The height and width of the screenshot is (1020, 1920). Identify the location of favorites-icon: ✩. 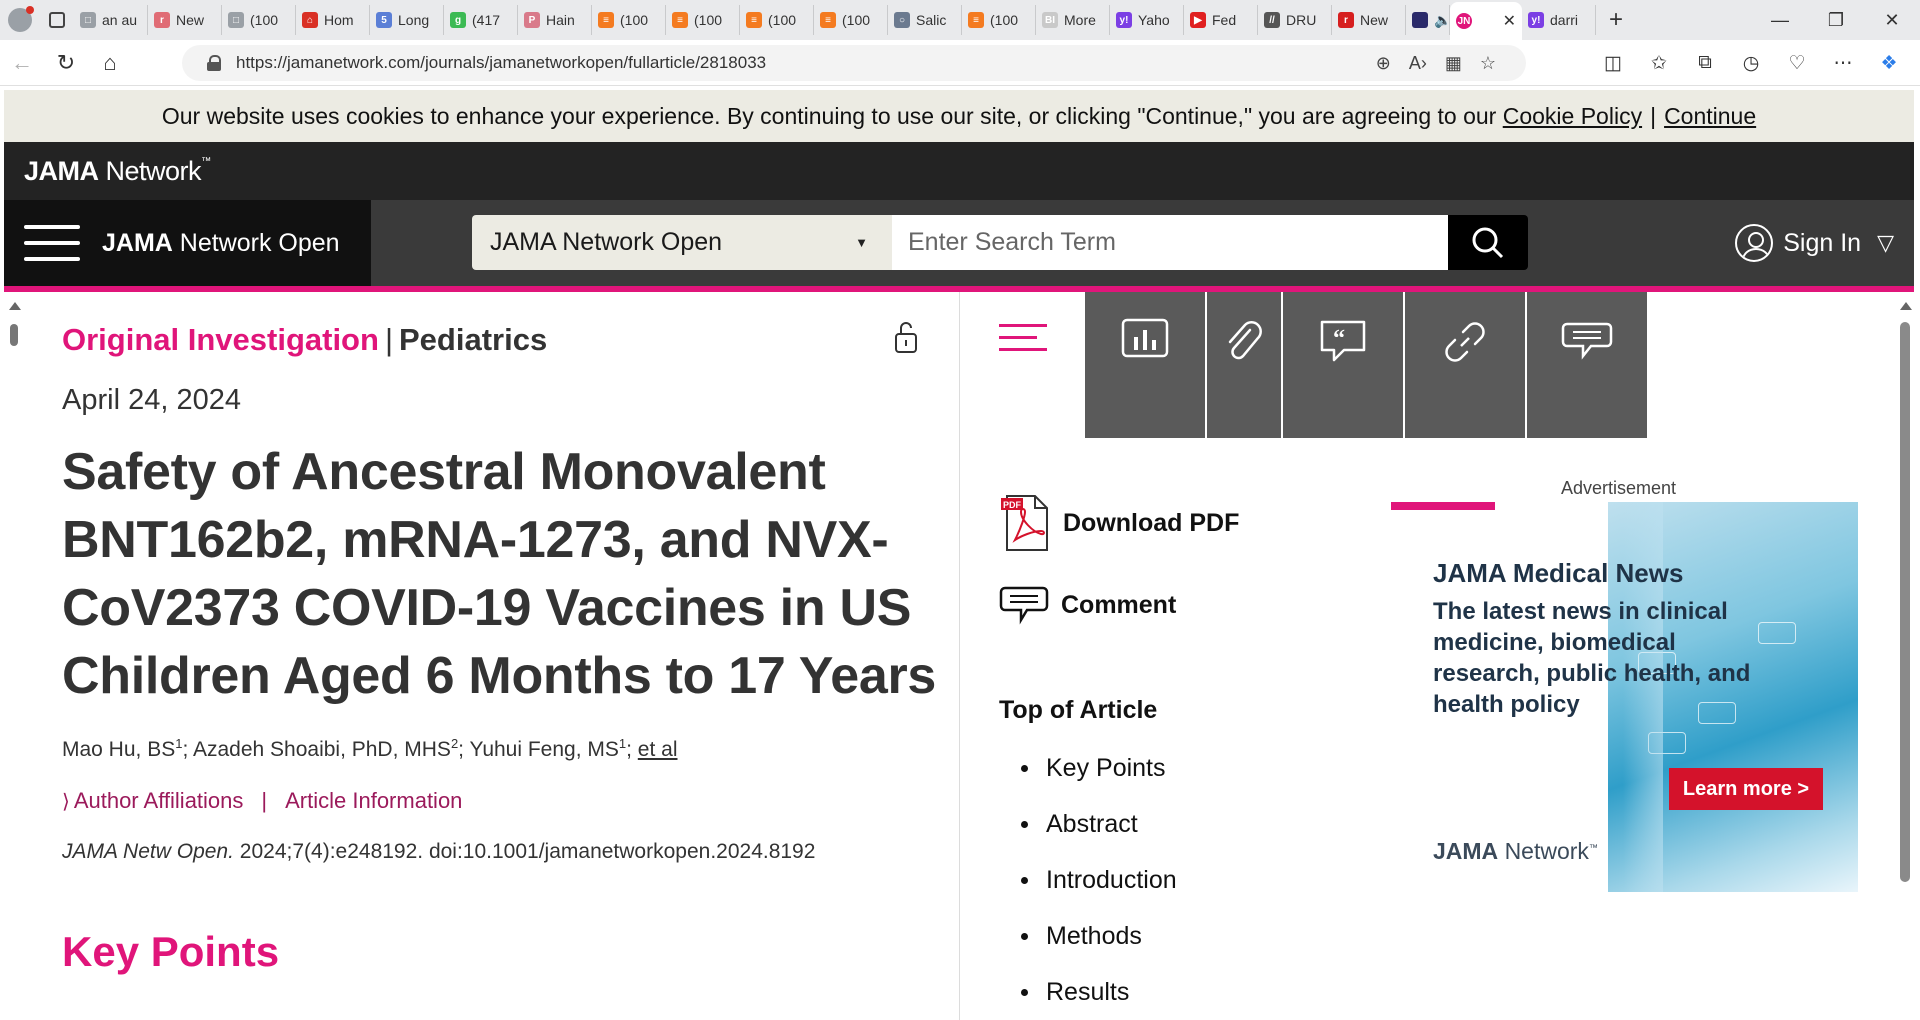
(1659, 63).